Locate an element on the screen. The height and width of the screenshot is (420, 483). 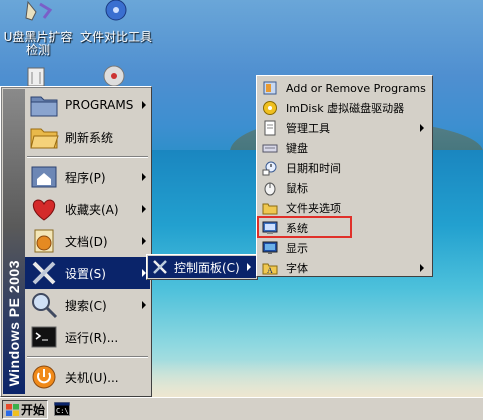
start-button: 开始 is located at coordinates (25, 409).